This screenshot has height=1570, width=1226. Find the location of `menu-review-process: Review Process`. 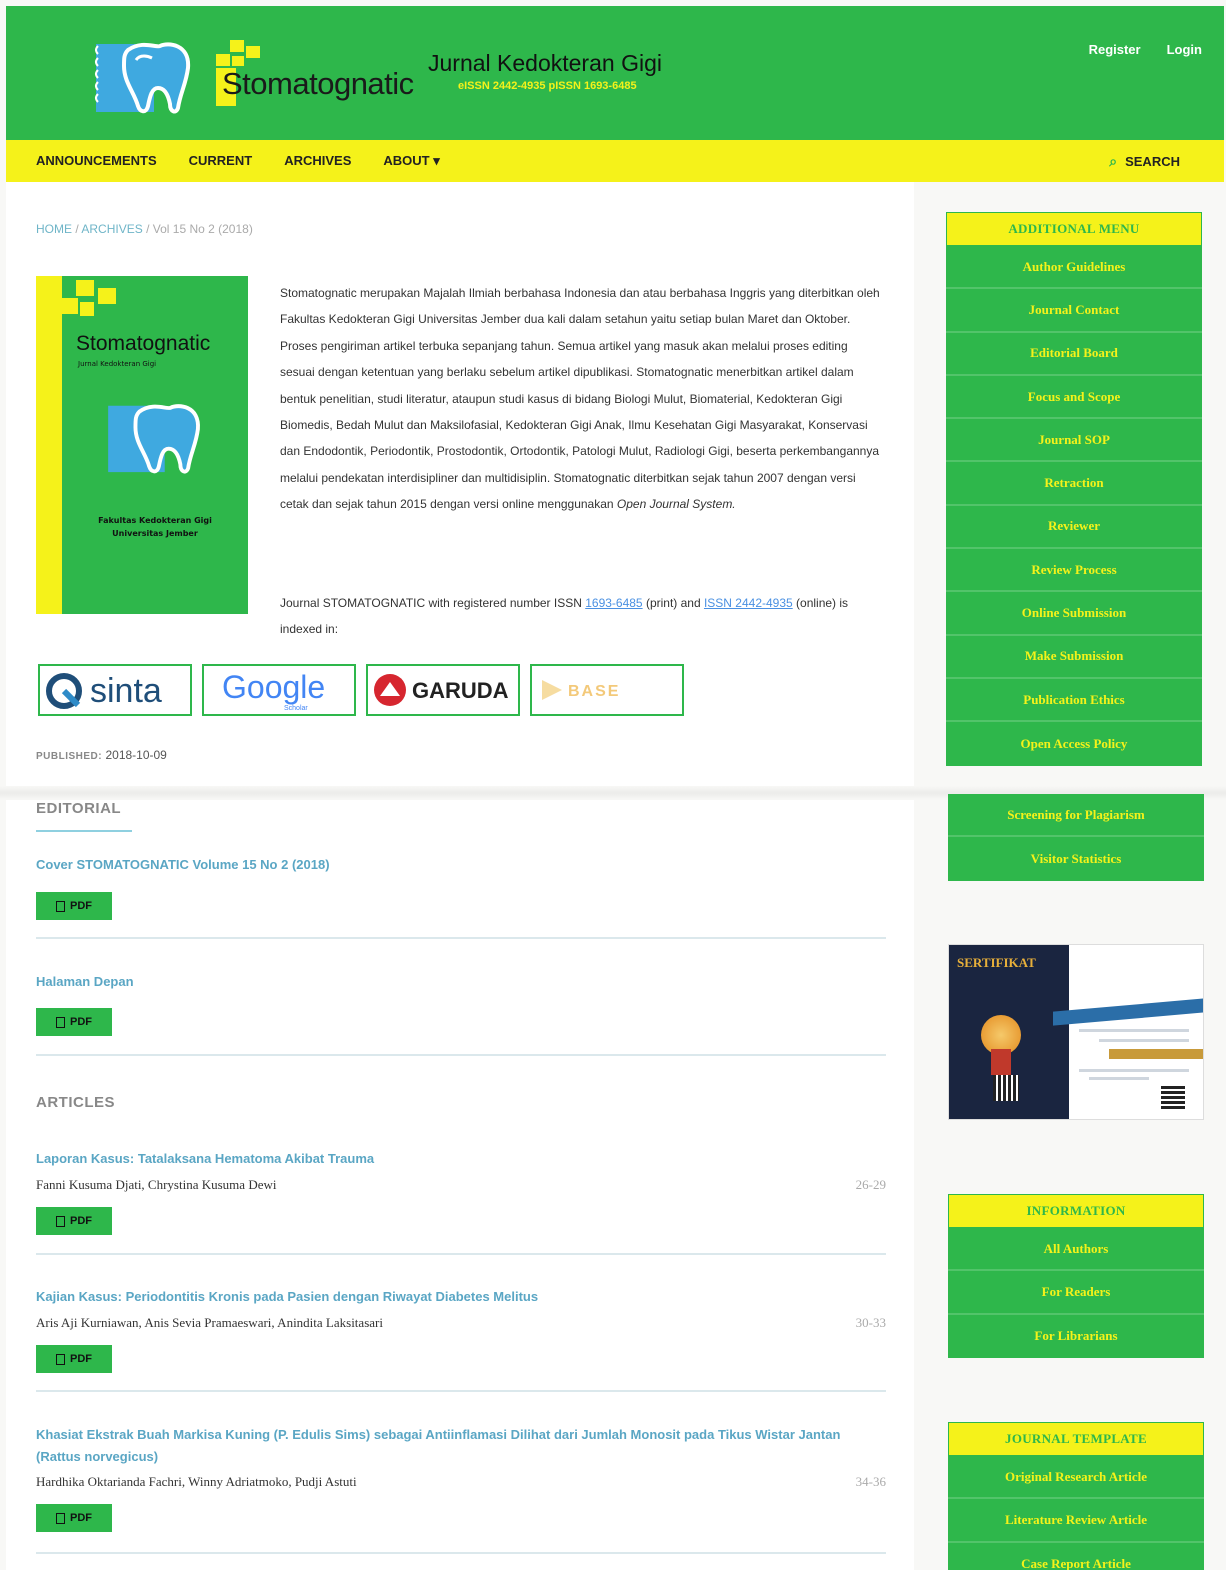

menu-review-process: Review Process is located at coordinates (1074, 571).